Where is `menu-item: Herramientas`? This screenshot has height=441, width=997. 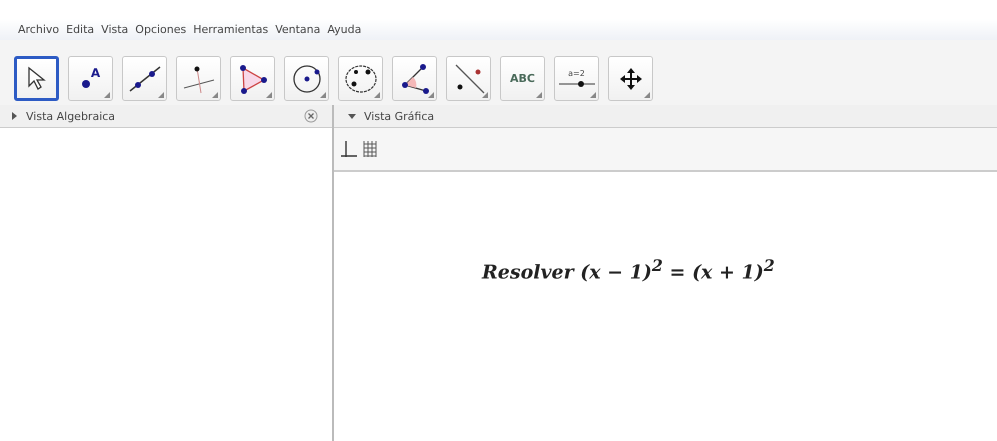
menu-item: Herramientas is located at coordinates (230, 29).